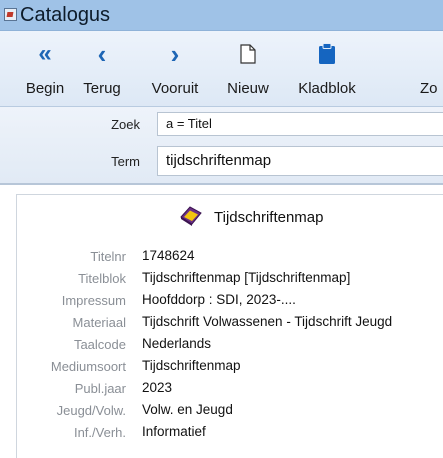 The image size is (443, 458). Describe the element at coordinates (431, 68) in the screenshot. I see `search-button: Zo` at that location.